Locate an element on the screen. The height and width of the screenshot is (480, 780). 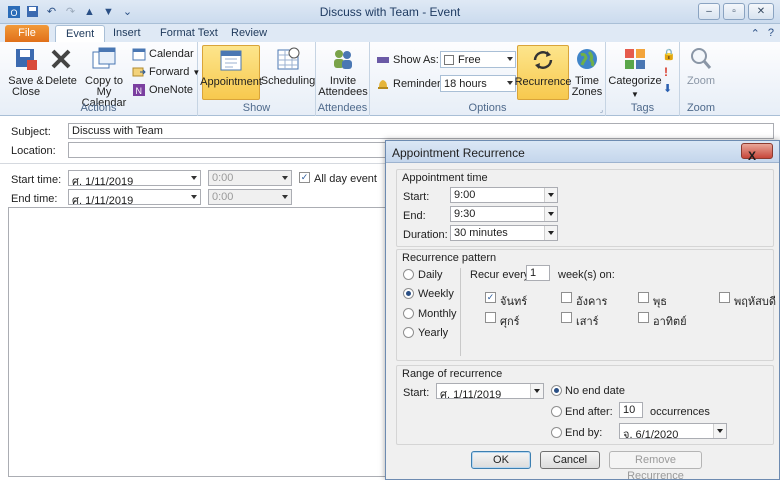
zoom-button: Zoom is located at coordinates (701, 66).